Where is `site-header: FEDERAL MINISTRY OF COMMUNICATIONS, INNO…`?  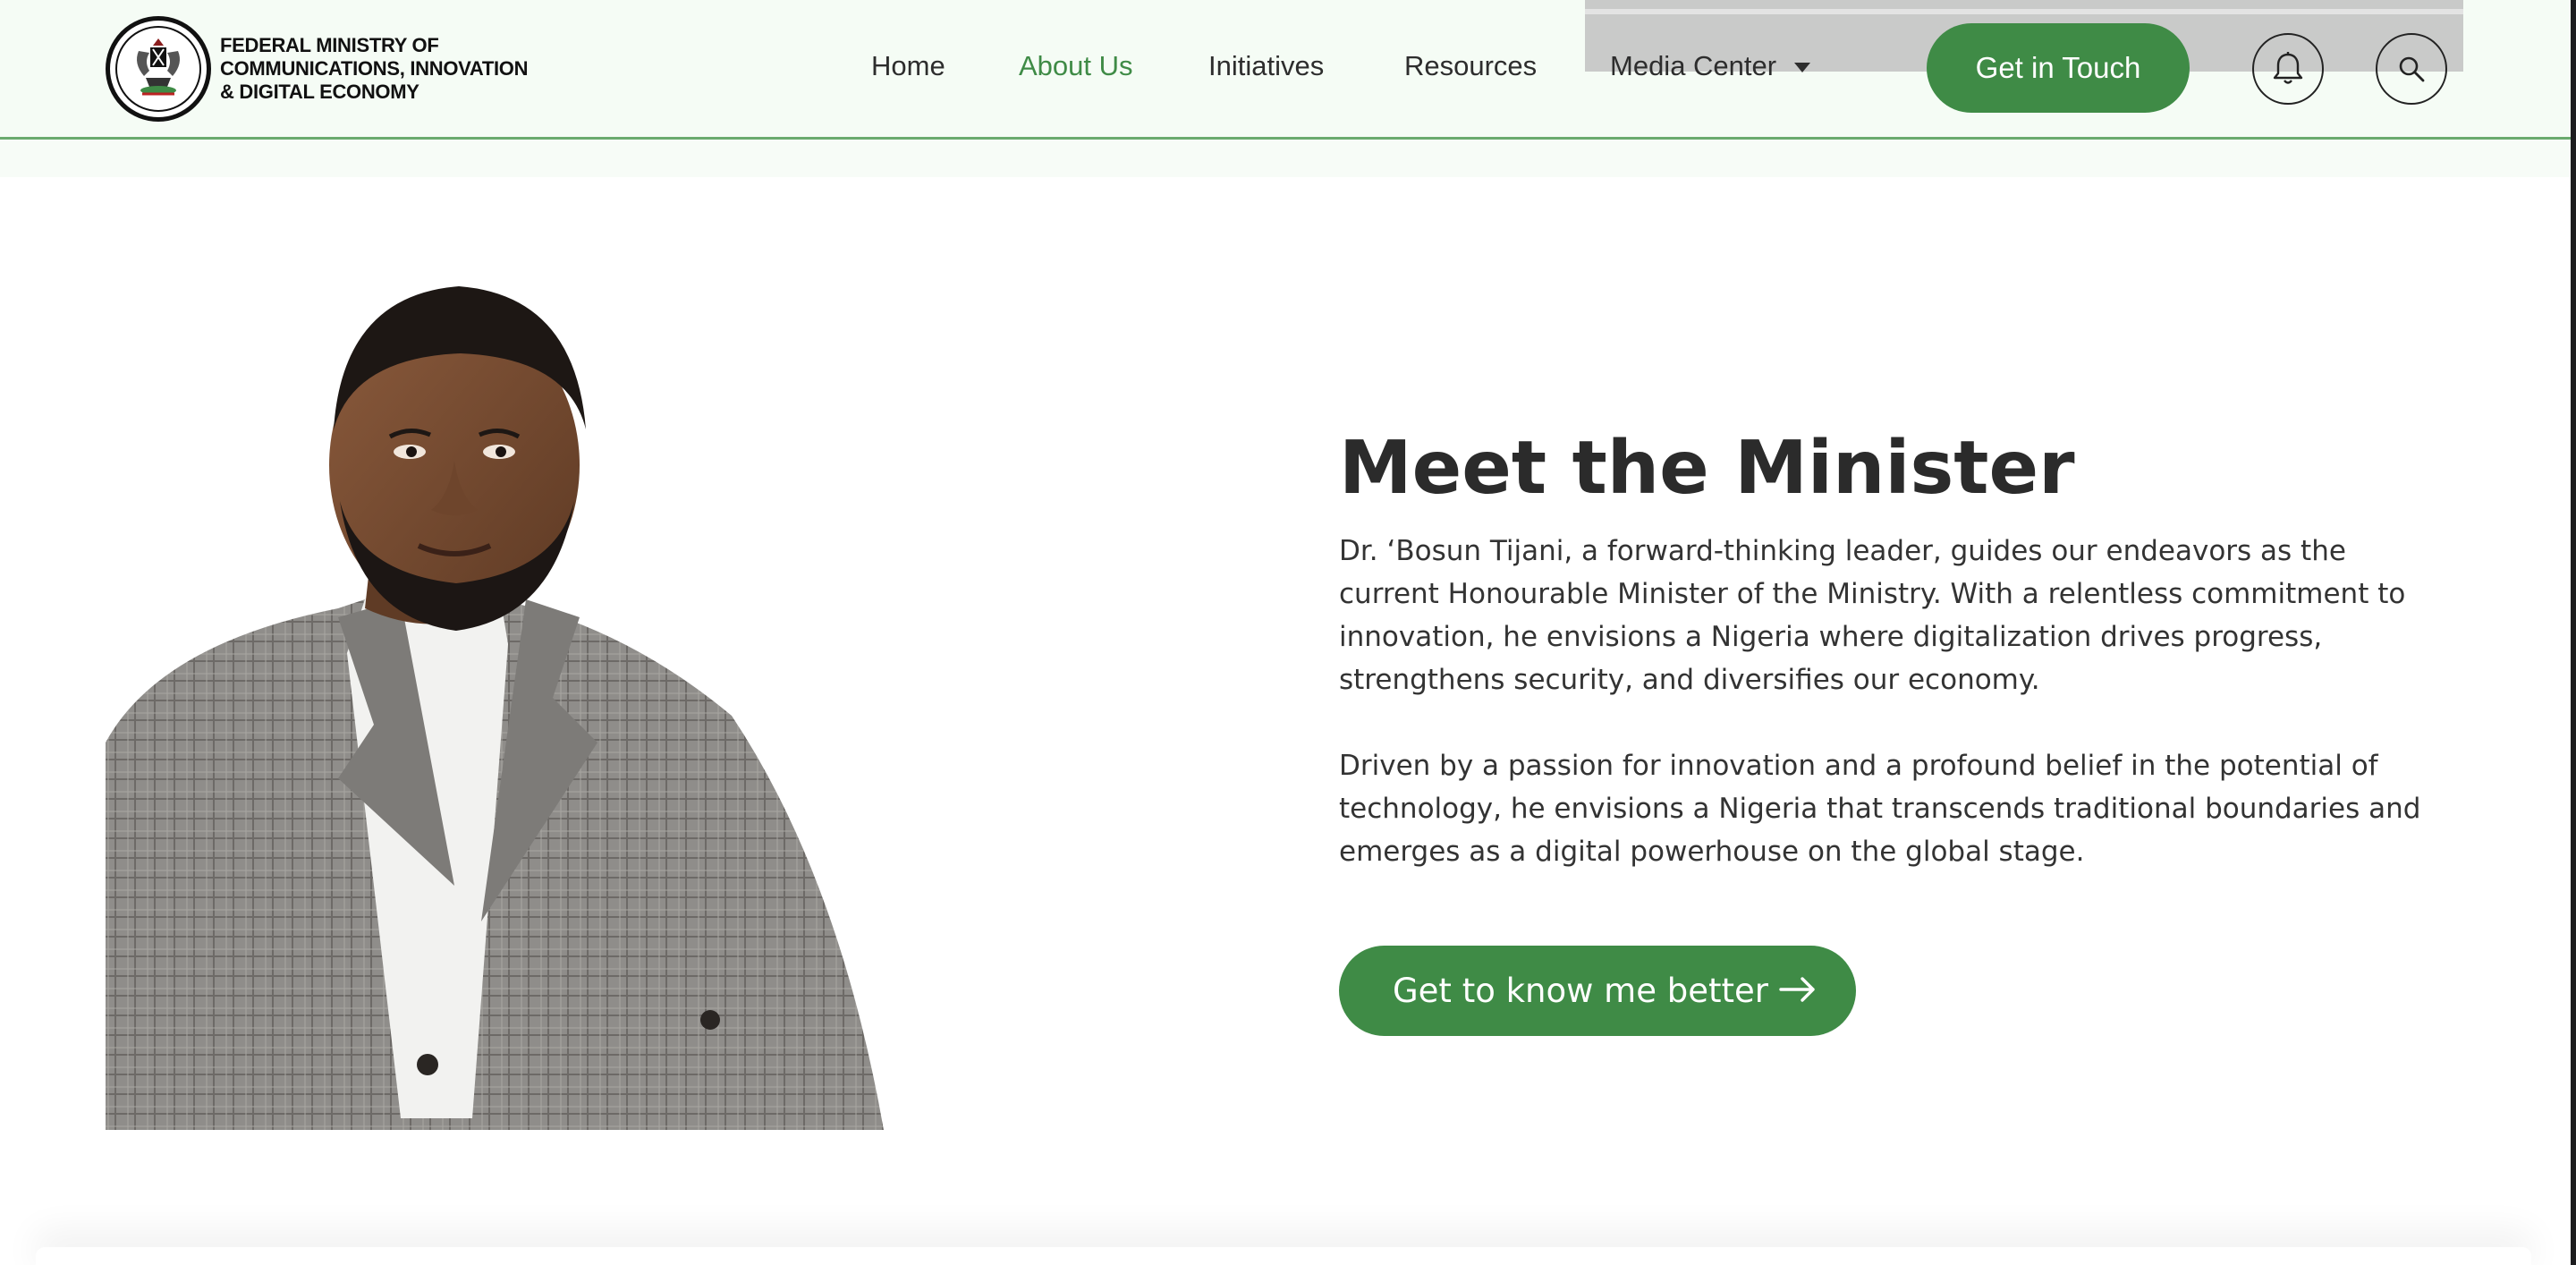 site-header: FEDERAL MINISTRY OF COMMUNICATIONS, INNO… is located at coordinates (1288, 70).